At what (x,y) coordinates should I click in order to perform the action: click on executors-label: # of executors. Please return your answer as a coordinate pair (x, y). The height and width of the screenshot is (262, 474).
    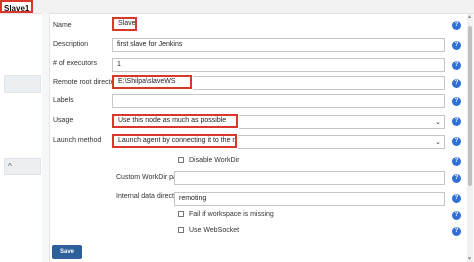
    Looking at the image, I should click on (75, 63).